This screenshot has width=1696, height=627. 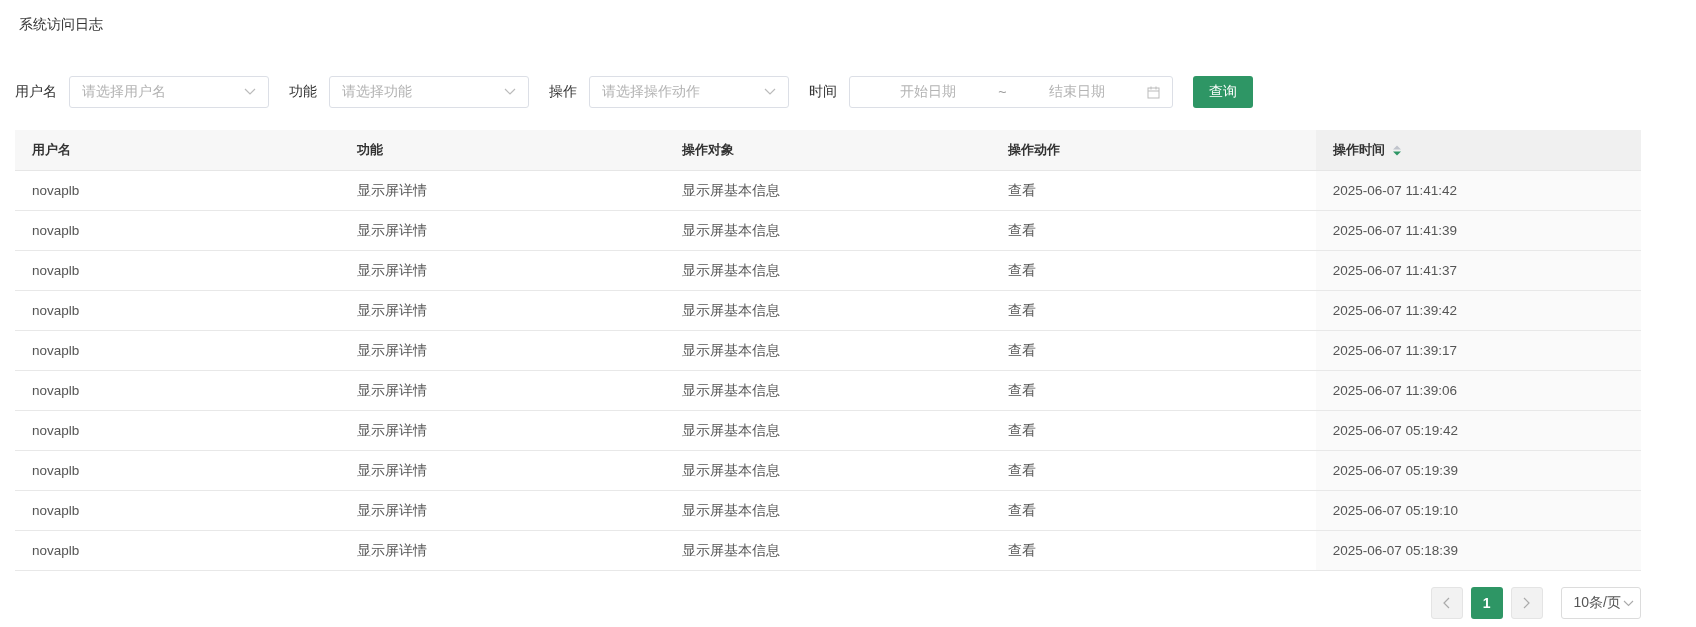 What do you see at coordinates (1527, 603) in the screenshot?
I see `chevron-right-icon` at bounding box center [1527, 603].